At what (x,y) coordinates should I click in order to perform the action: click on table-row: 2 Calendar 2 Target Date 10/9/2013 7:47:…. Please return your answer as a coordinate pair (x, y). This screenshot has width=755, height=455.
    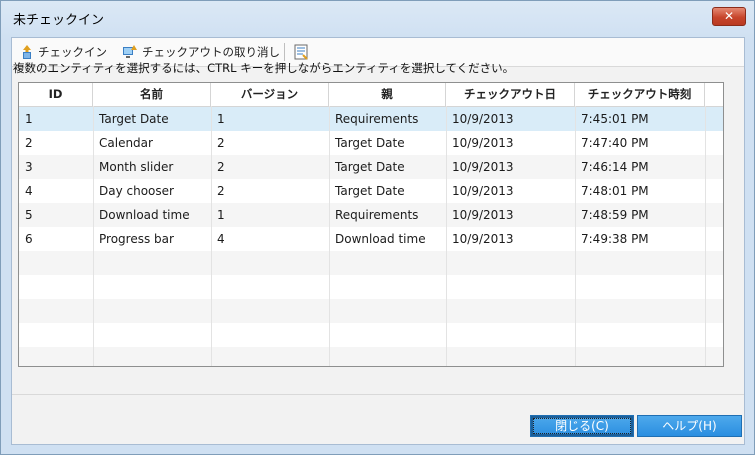
    Looking at the image, I should click on (371, 143).